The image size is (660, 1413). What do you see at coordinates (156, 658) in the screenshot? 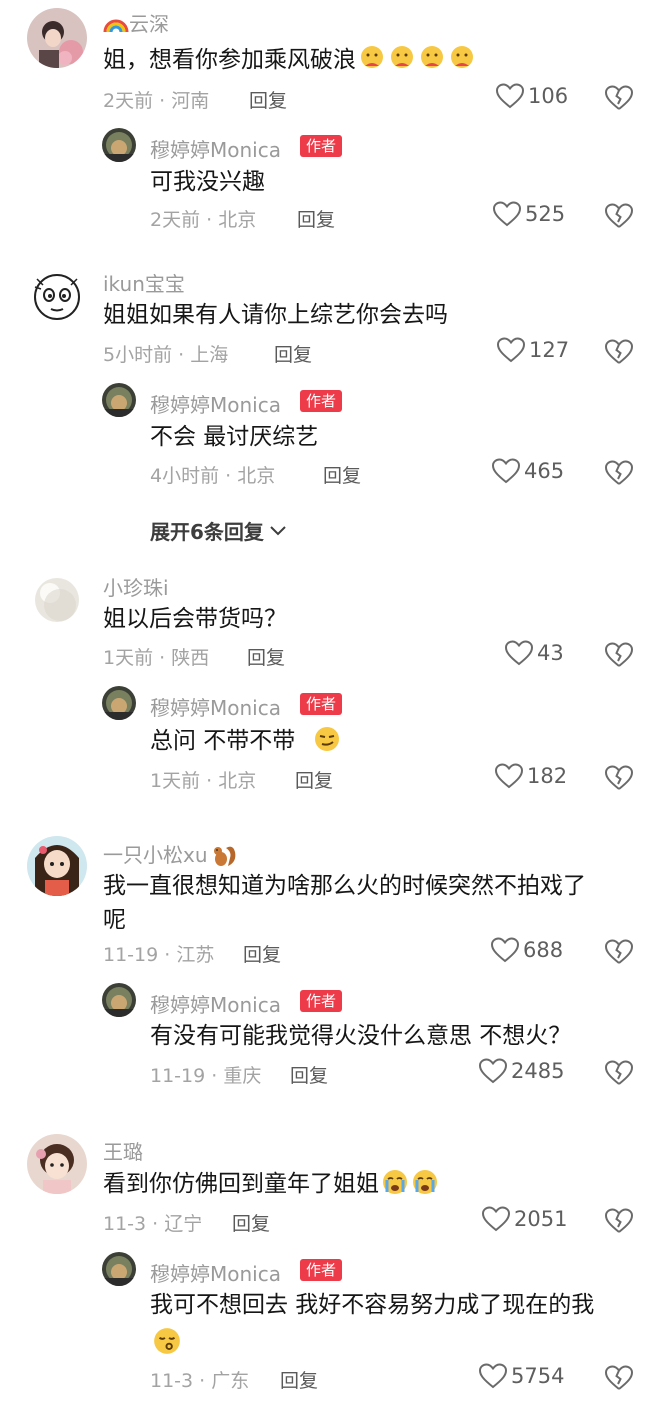
I see `comment-meta: 1天前 · 陕西` at bounding box center [156, 658].